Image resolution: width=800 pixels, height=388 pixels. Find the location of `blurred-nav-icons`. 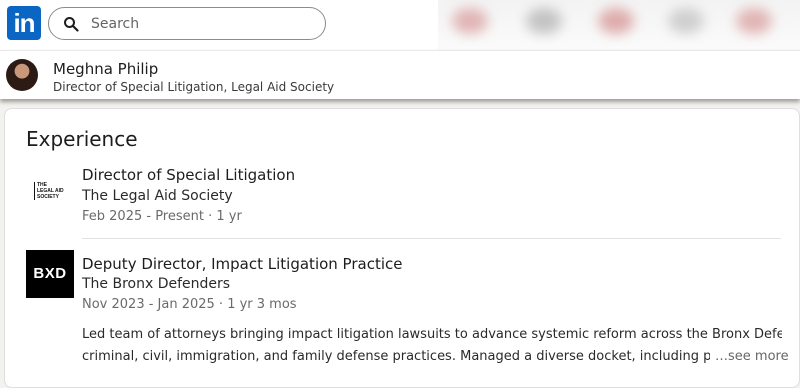

blurred-nav-icons is located at coordinates (619, 25).